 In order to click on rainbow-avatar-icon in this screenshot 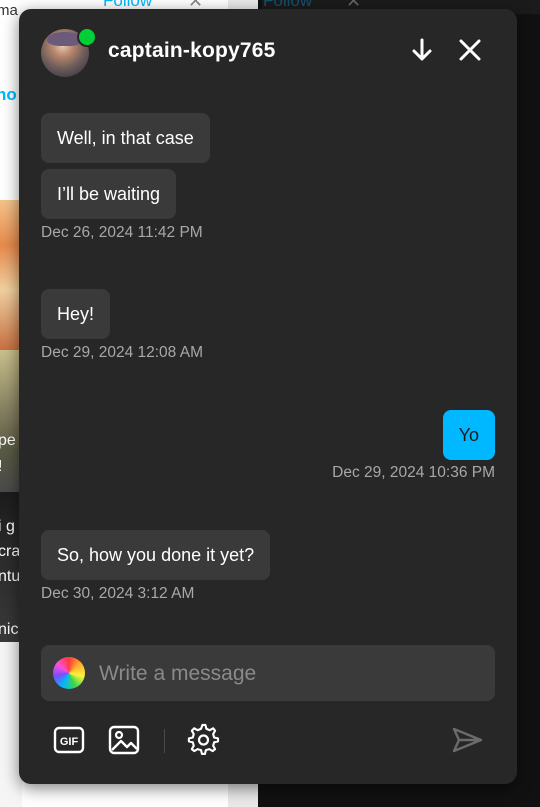, I will do `click(69, 673)`.